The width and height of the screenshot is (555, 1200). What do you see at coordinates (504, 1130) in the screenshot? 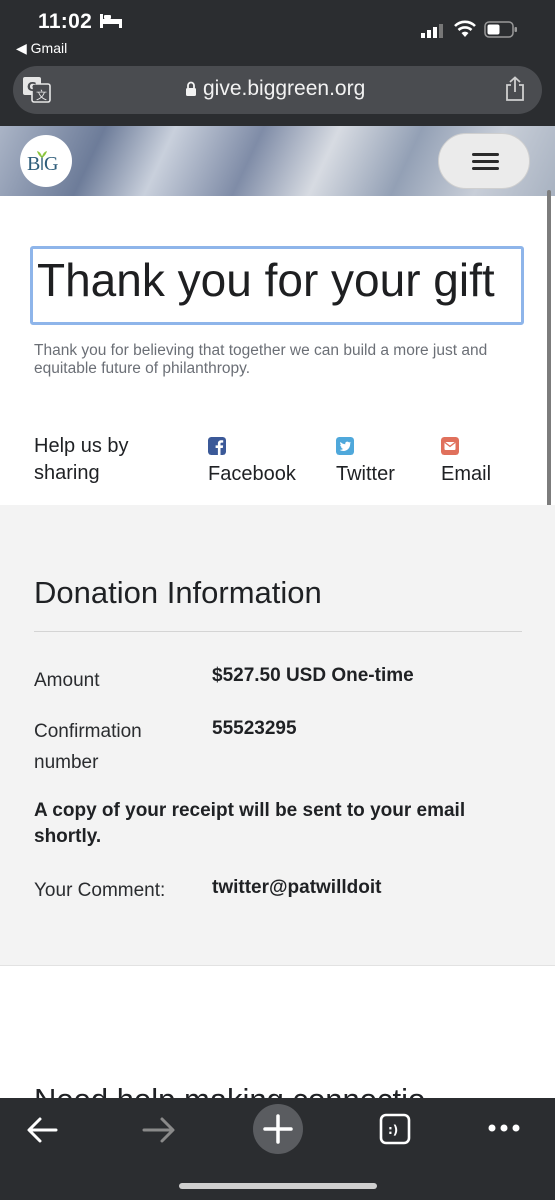
I see `more-options-icon` at bounding box center [504, 1130].